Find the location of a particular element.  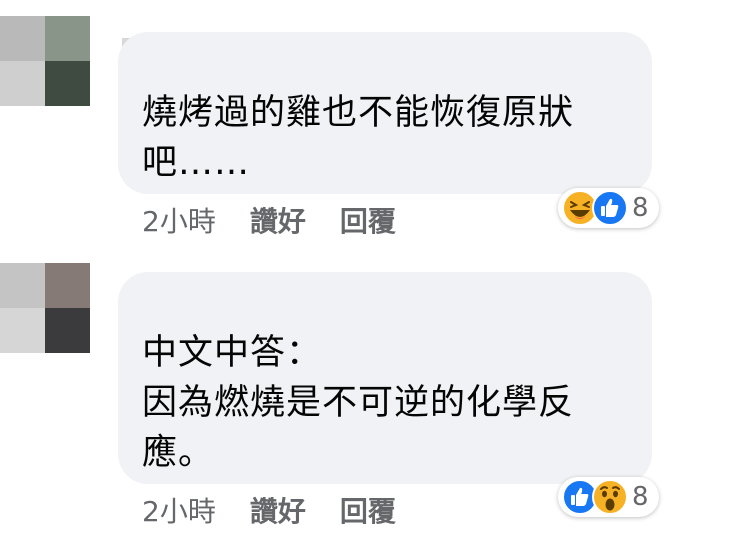

like-reaction-icon is located at coordinates (610, 208).